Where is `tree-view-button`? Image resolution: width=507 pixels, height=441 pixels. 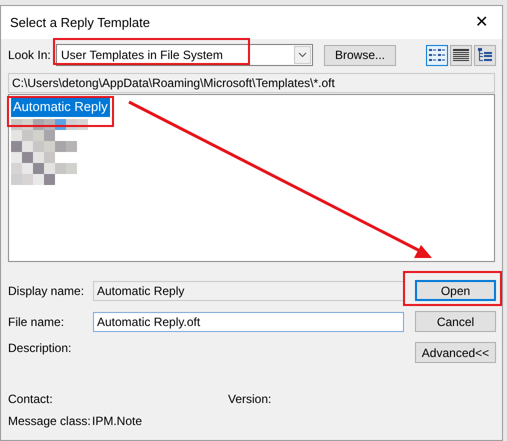
tree-view-button is located at coordinates (485, 55).